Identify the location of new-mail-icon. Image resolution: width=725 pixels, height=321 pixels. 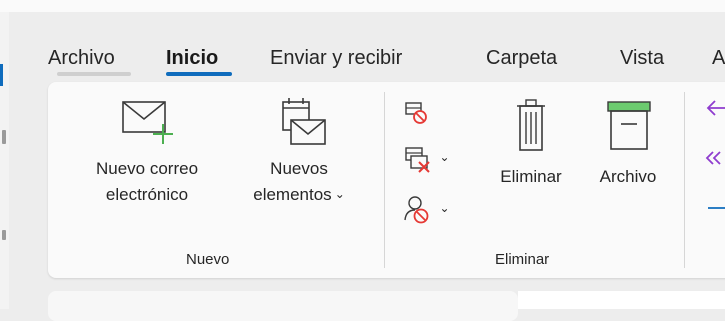
(147, 122).